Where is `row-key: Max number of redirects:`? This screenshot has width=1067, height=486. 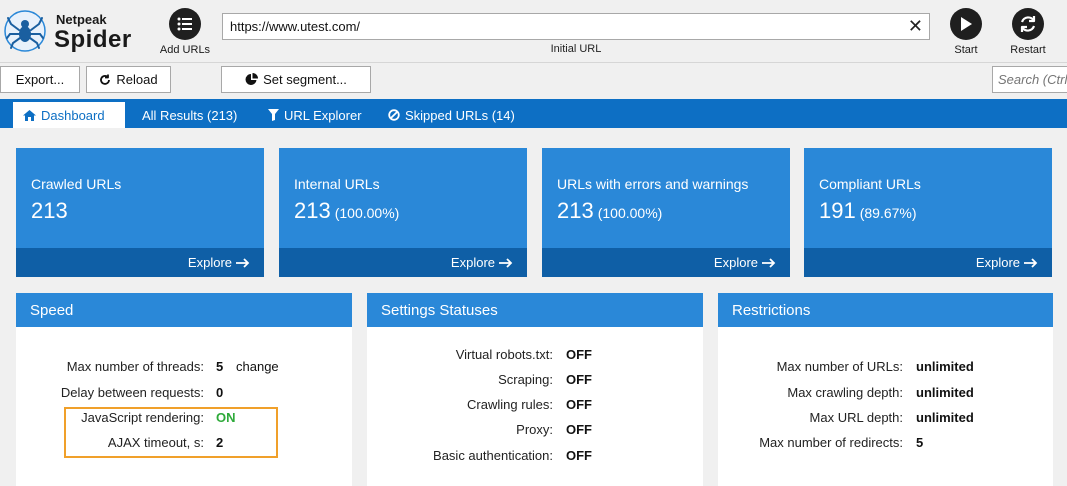 row-key: Max number of redirects: is located at coordinates (831, 442).